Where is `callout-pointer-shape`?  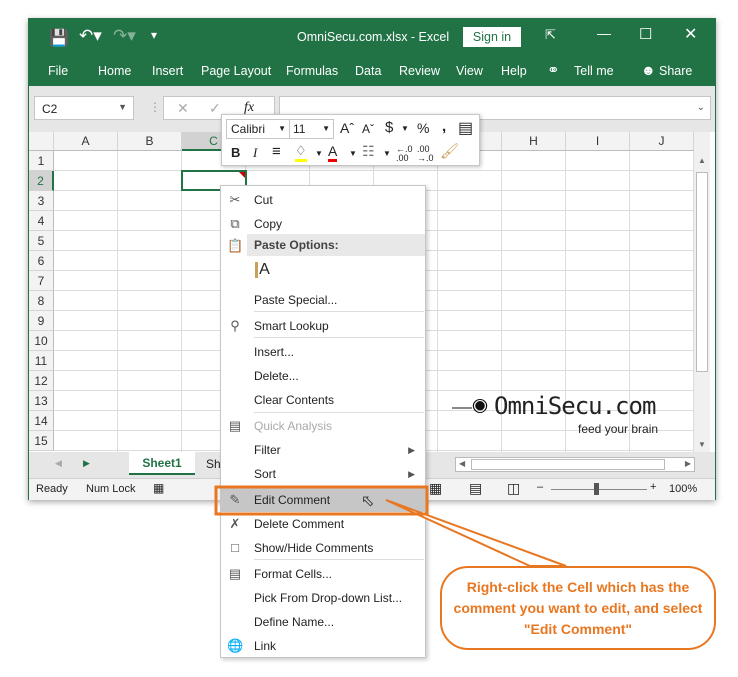 callout-pointer-shape is located at coordinates (476, 533).